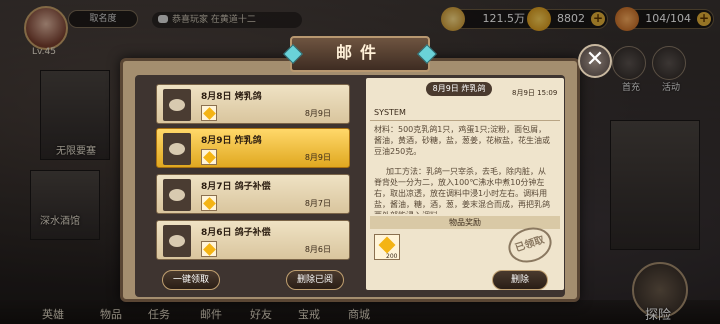  Describe the element at coordinates (253, 194) in the screenshot. I see `mail-item: 8月7日 鸽子补偿 8月7日` at that location.